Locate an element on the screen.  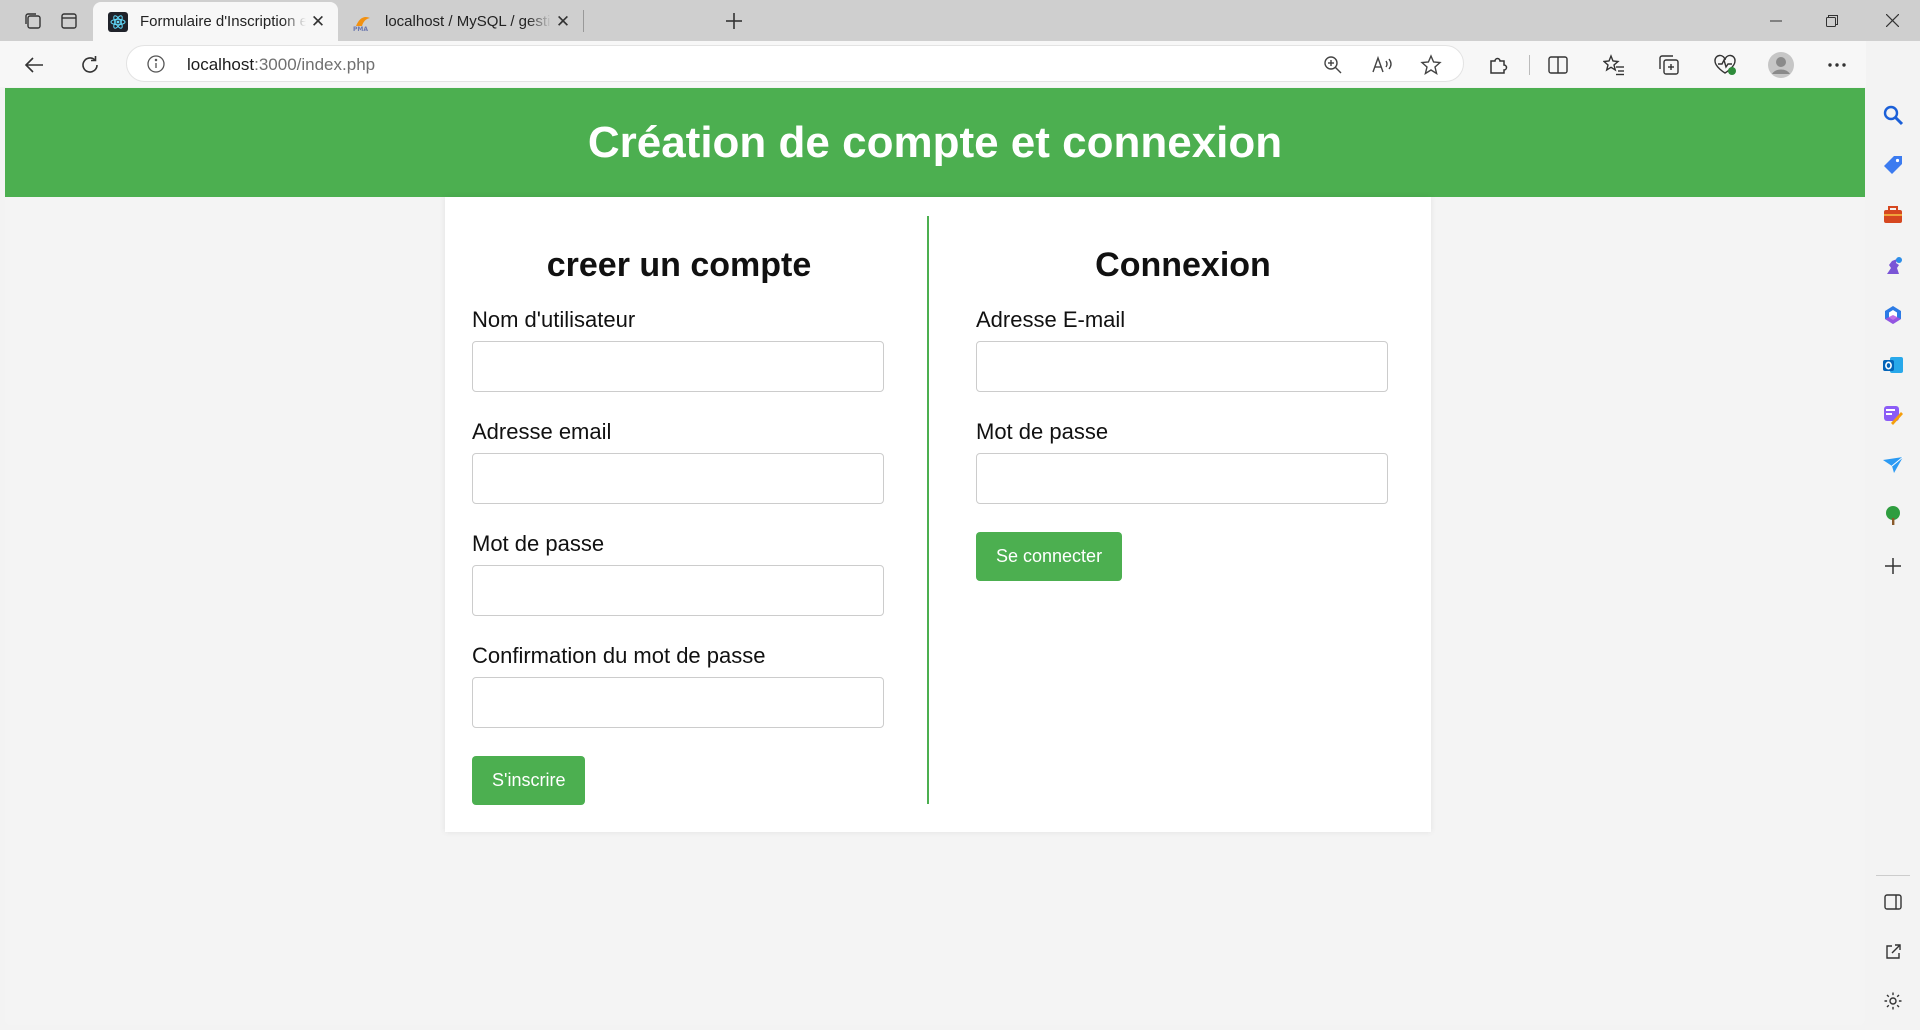
sidebar-separator is located at coordinates (1893, 875).